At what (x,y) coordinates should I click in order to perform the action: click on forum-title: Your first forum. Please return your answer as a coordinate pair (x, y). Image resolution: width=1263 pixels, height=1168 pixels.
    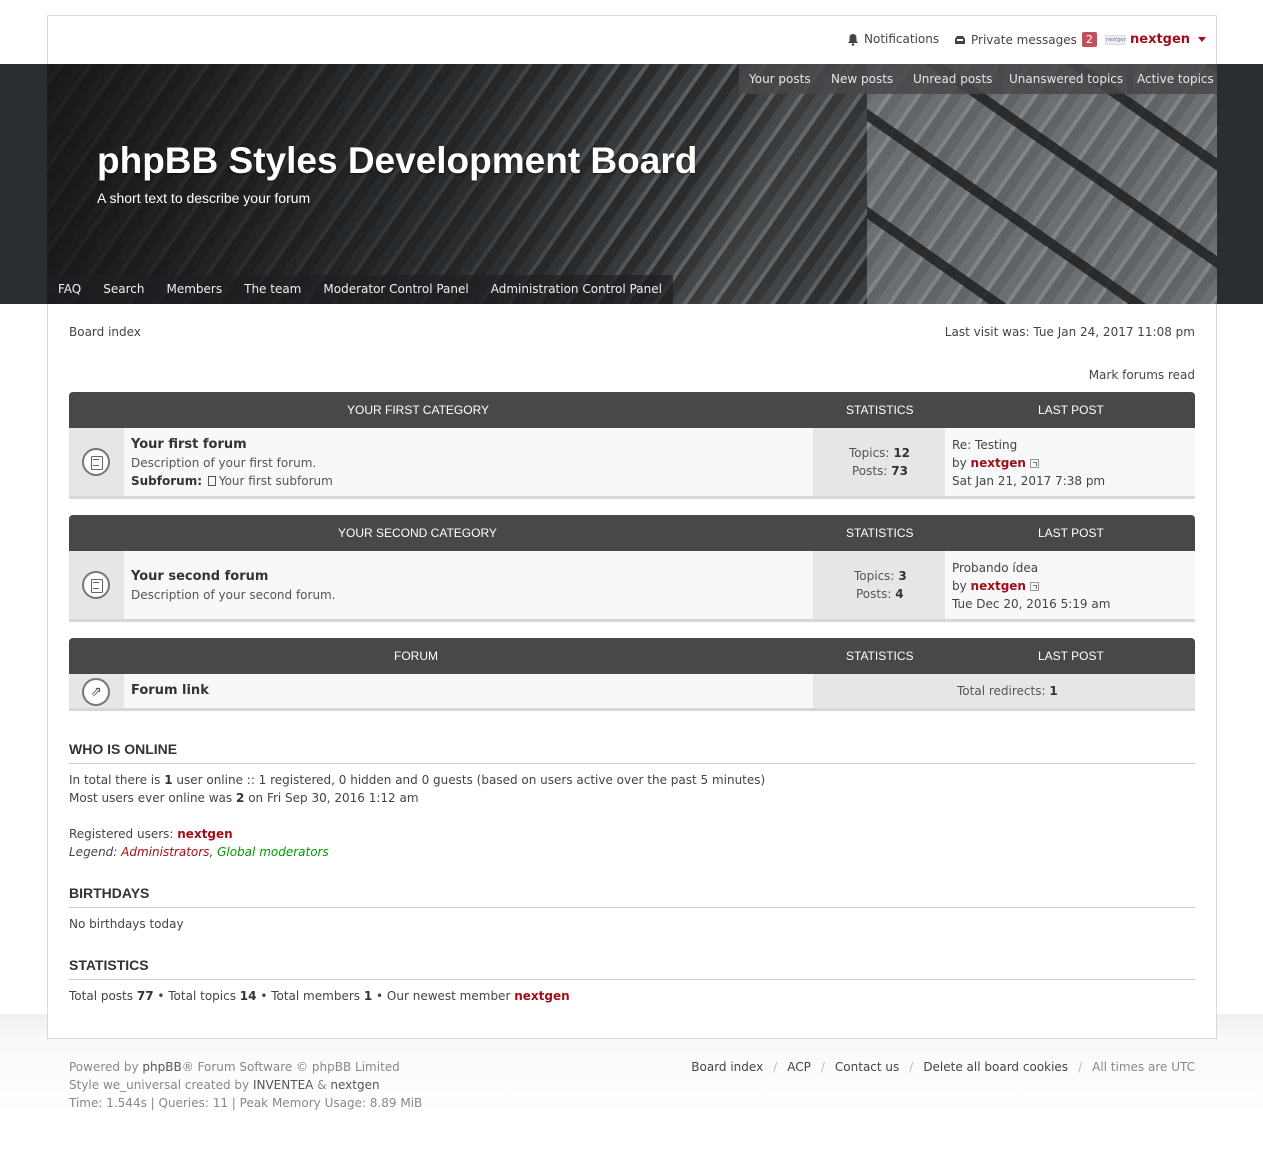
    Looking at the image, I should click on (189, 444).